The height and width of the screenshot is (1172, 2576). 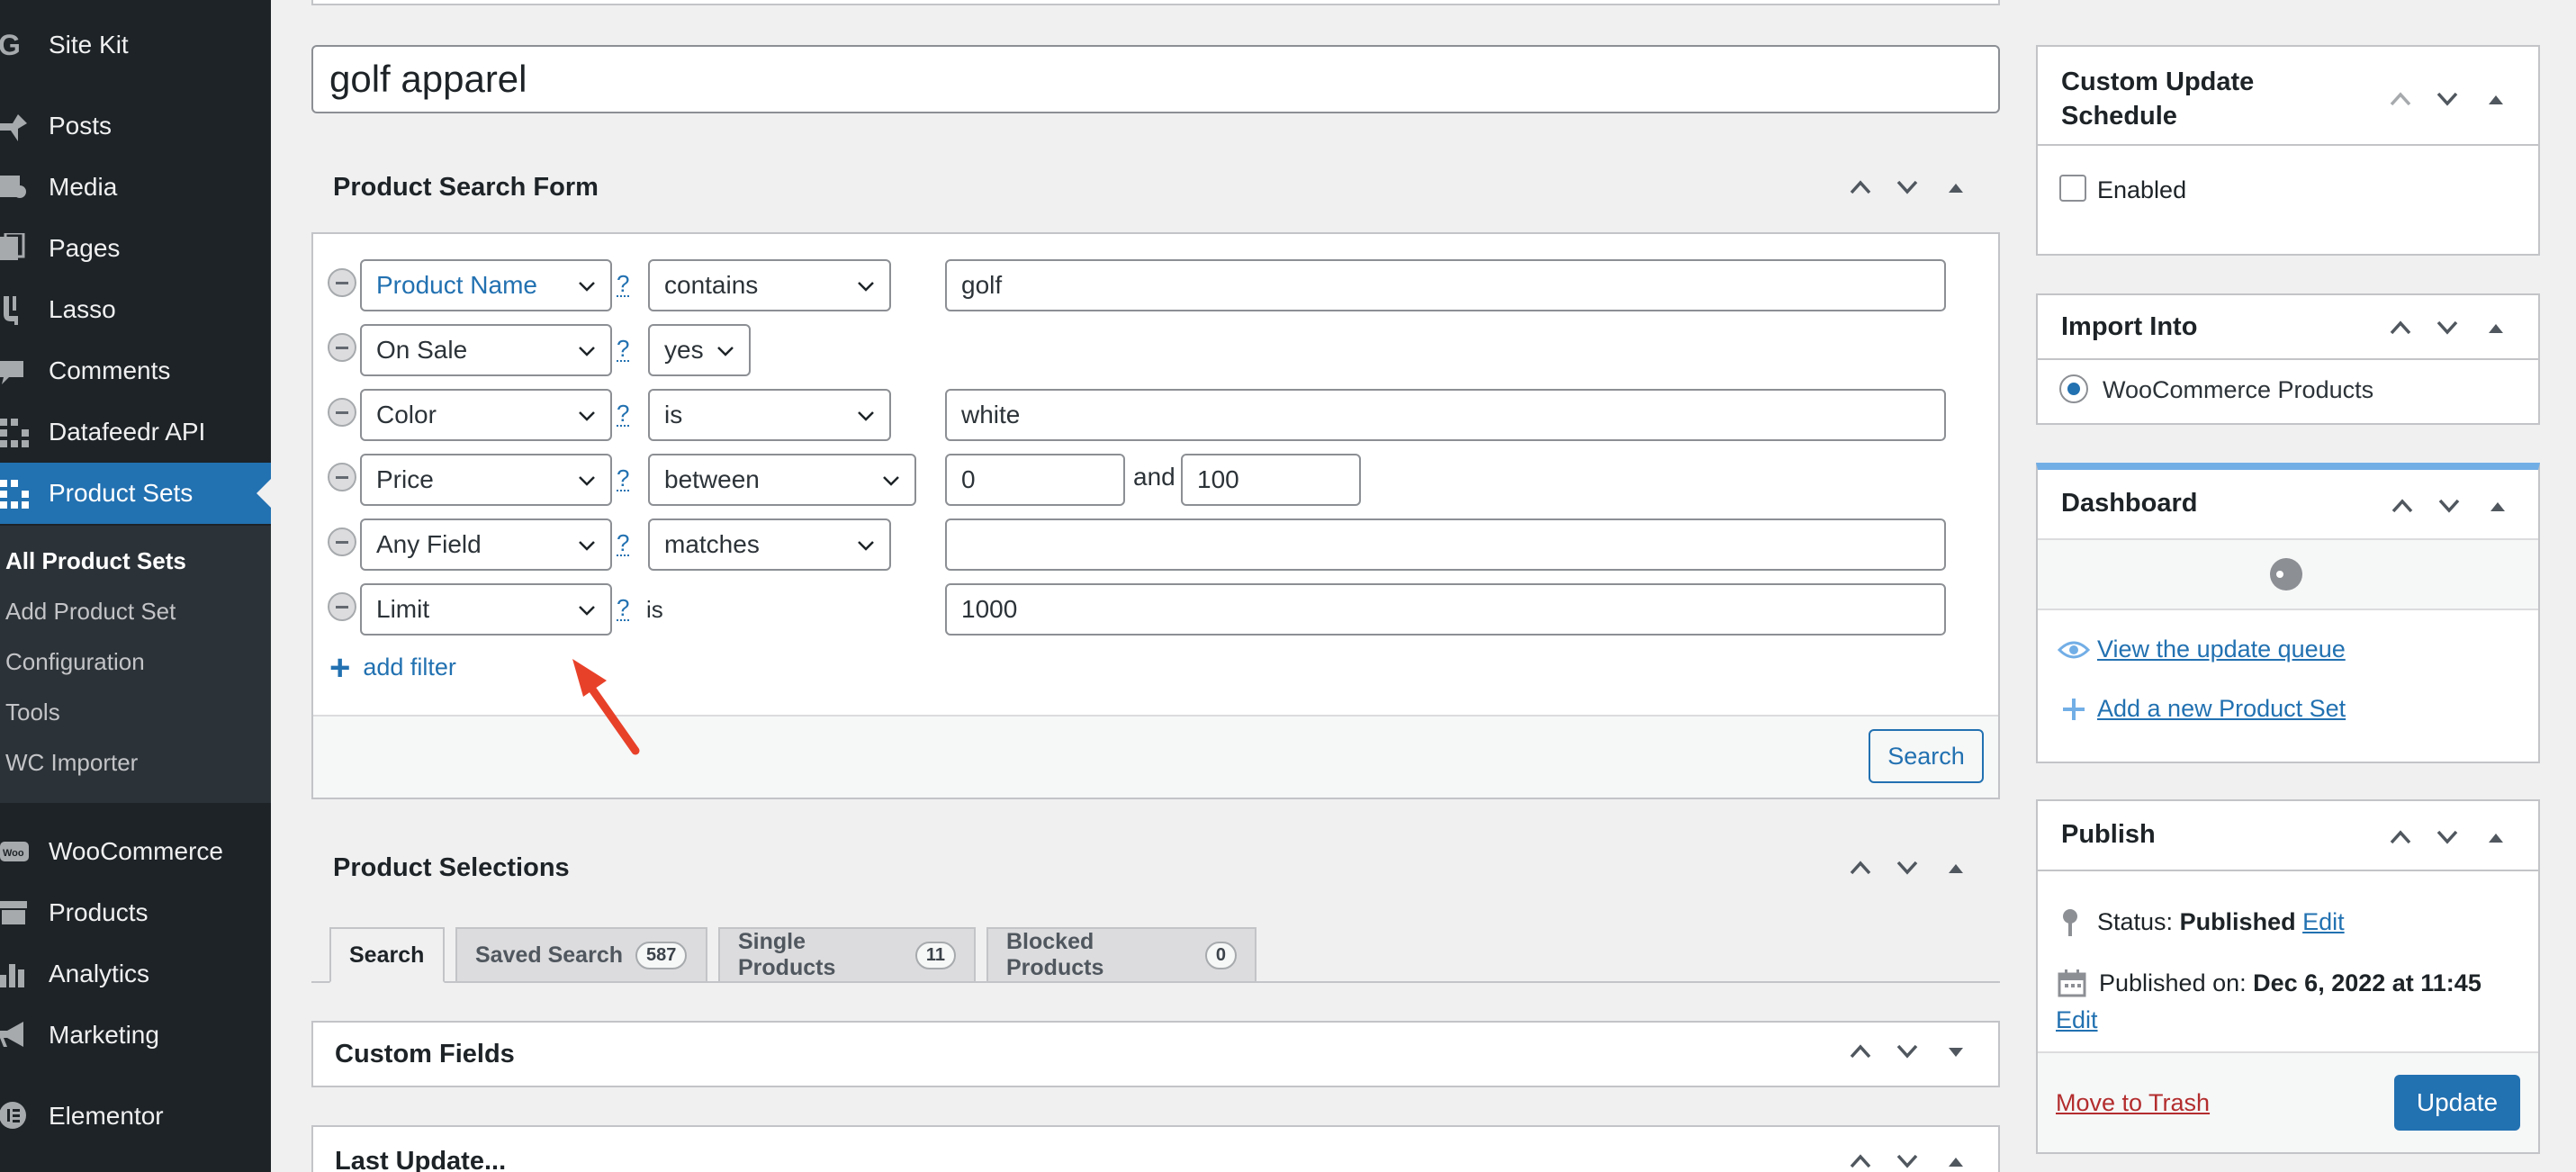 What do you see at coordinates (486, 350) in the screenshot?
I see `filter-field-select: On Sale` at bounding box center [486, 350].